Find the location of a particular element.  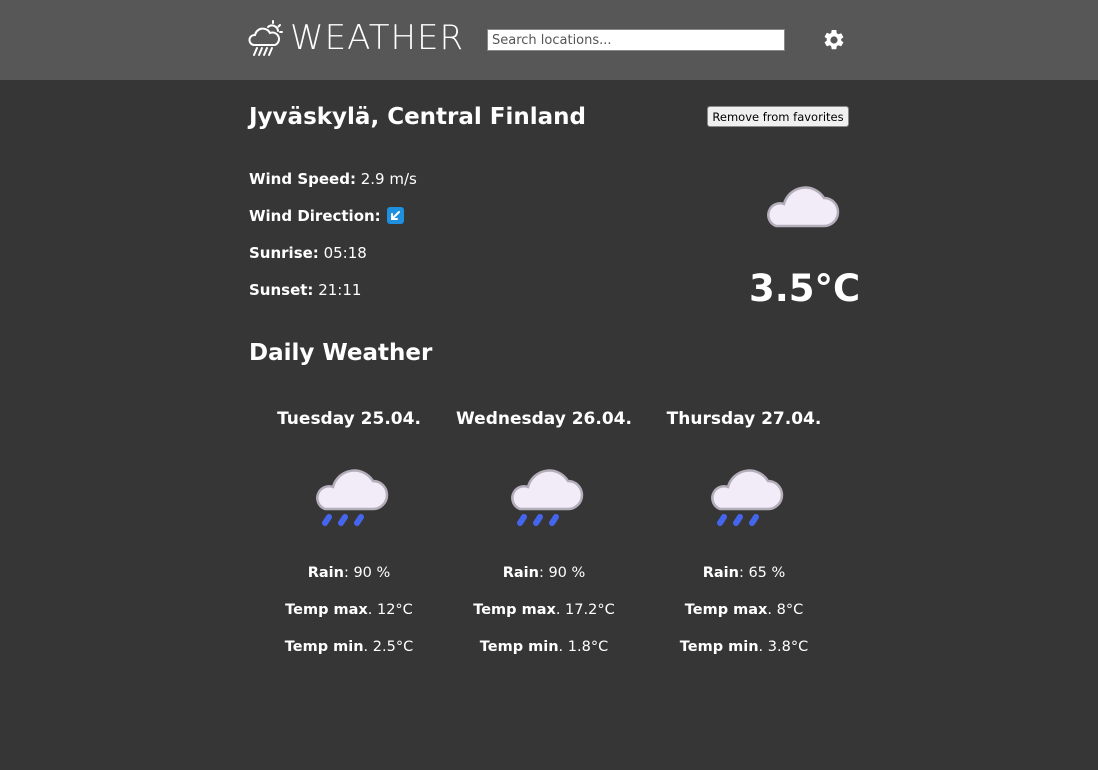

sunrise-row: Sunrise: 05:18 is located at coordinates (308, 253).